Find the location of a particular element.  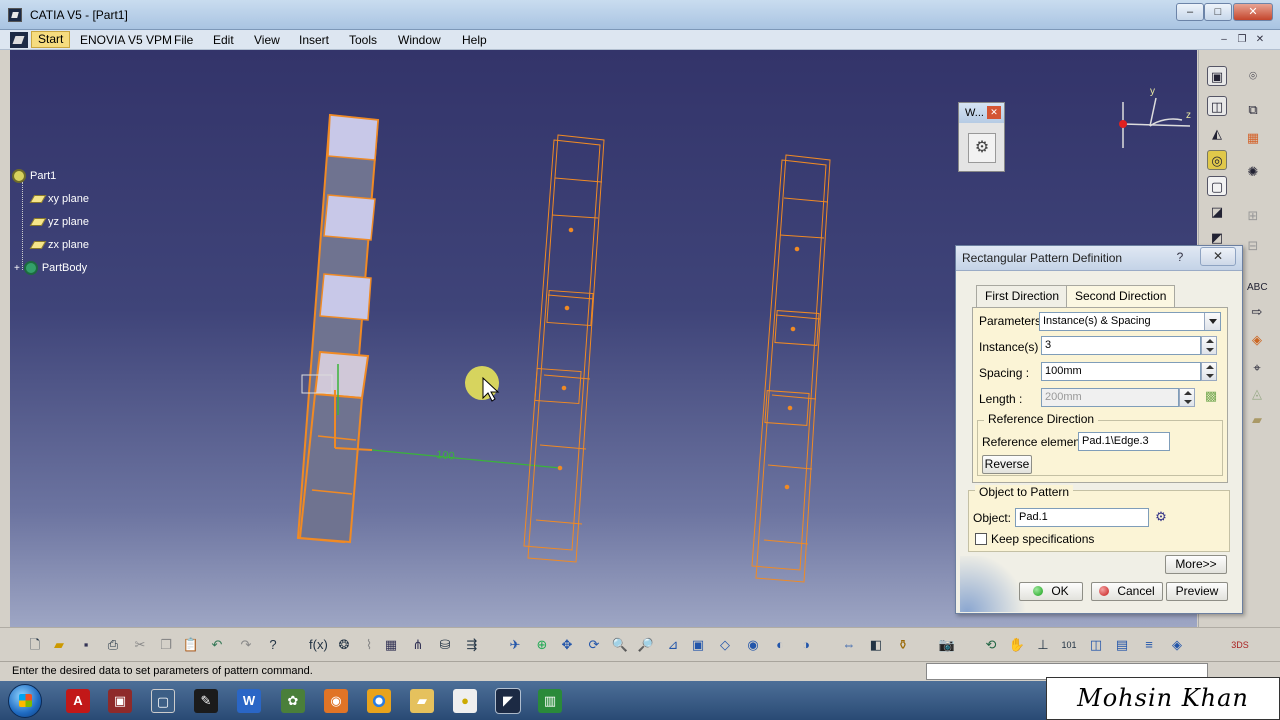

fly-mode-icon: ✈ is located at coordinates (515, 645).